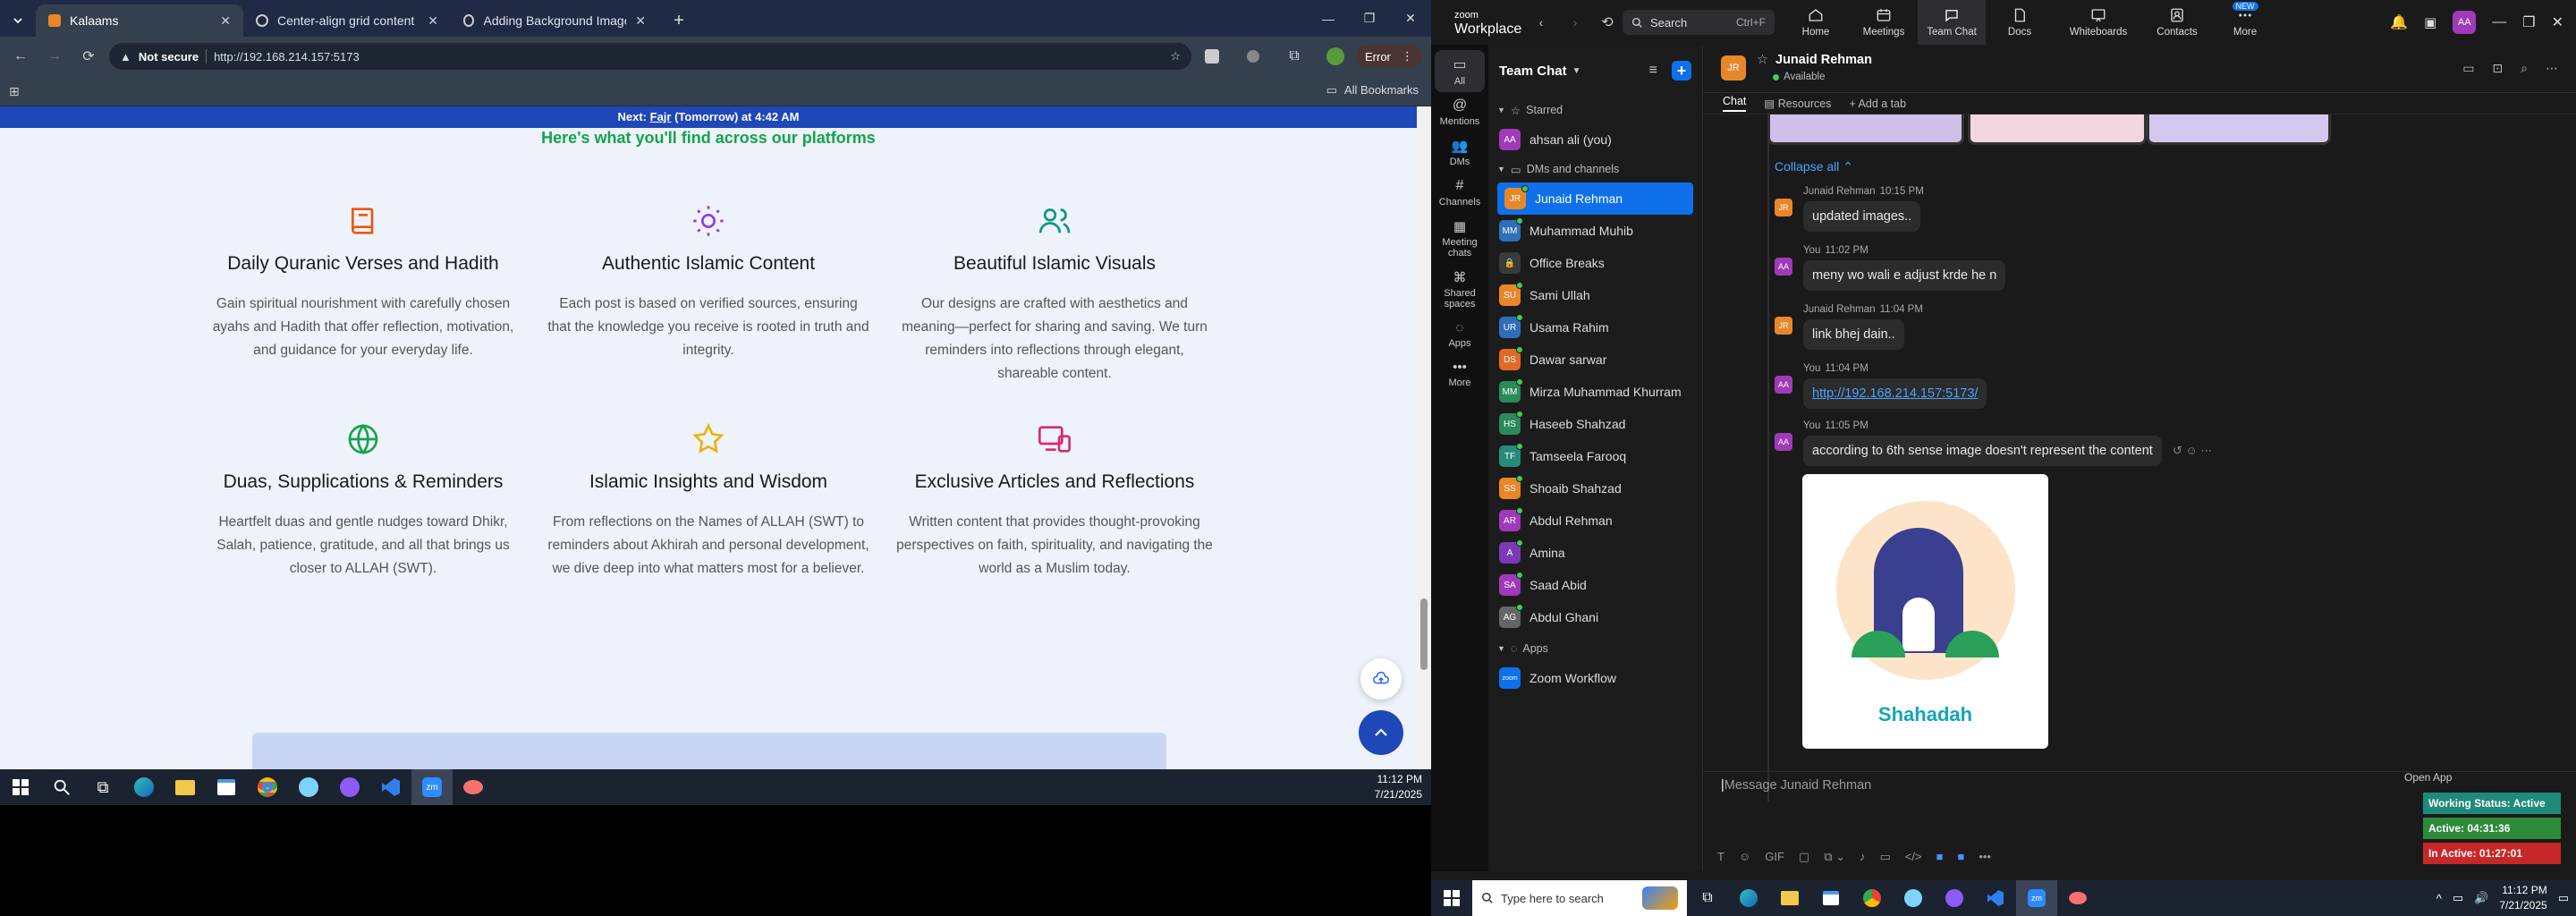 This screenshot has height=916, width=2576. I want to click on nav-team-chat: Team Chat, so click(1952, 22).